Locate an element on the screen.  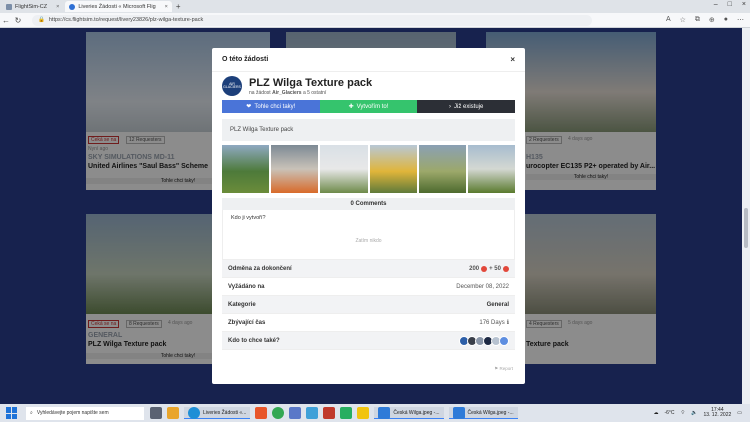
notifications-icon: ▭ is located at coordinates (739, 413).